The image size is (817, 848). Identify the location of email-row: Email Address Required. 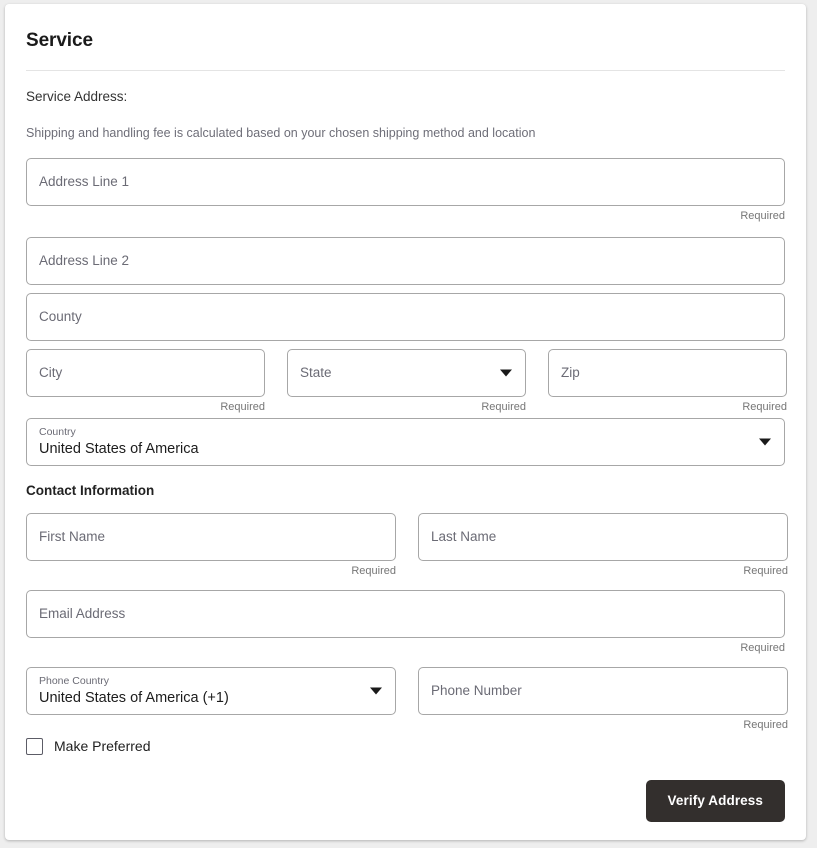
(405, 623).